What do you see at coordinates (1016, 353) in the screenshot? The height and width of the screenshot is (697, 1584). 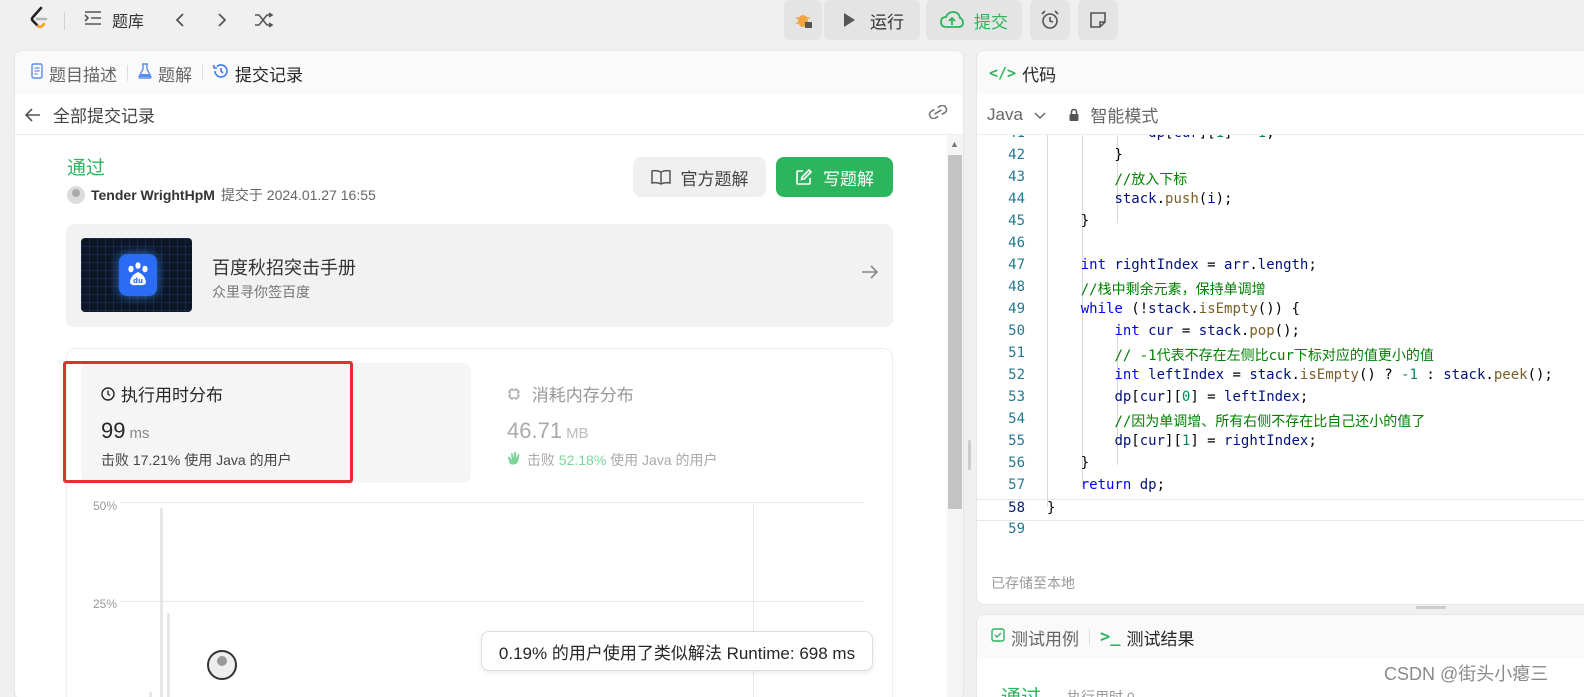 I see `line-number: 51` at bounding box center [1016, 353].